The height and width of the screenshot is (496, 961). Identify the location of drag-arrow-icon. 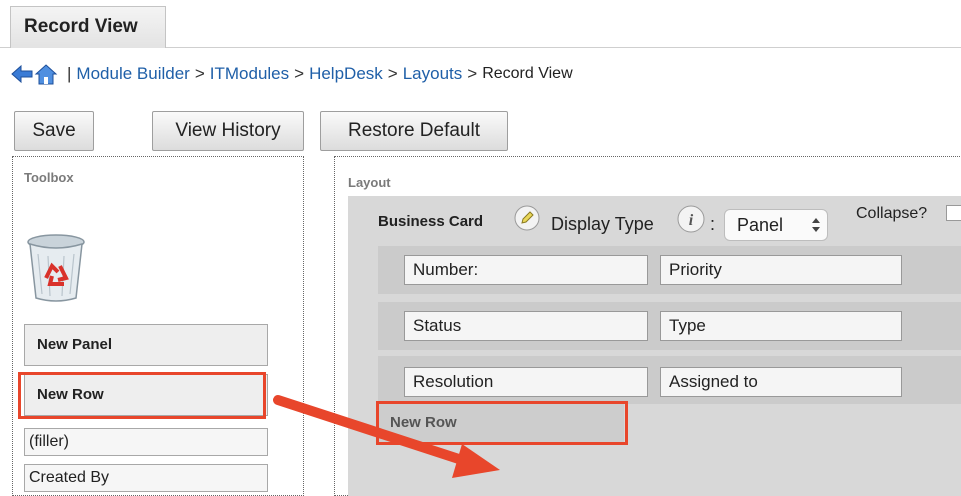
(386, 436).